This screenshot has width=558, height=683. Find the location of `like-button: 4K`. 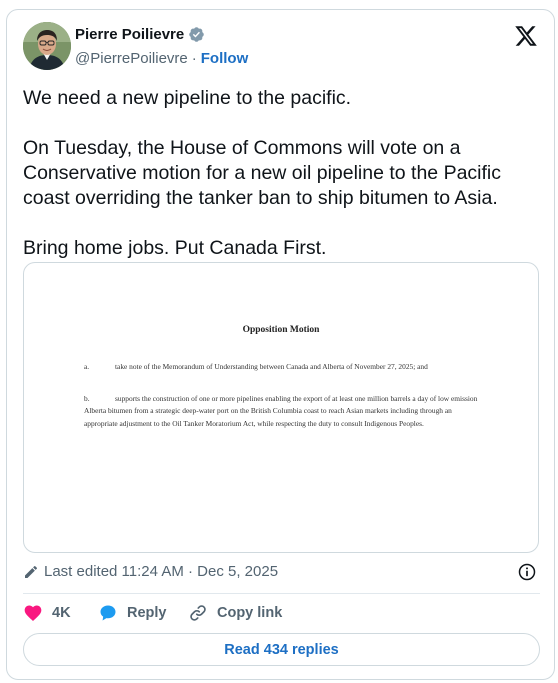

like-button: 4K is located at coordinates (60, 613).